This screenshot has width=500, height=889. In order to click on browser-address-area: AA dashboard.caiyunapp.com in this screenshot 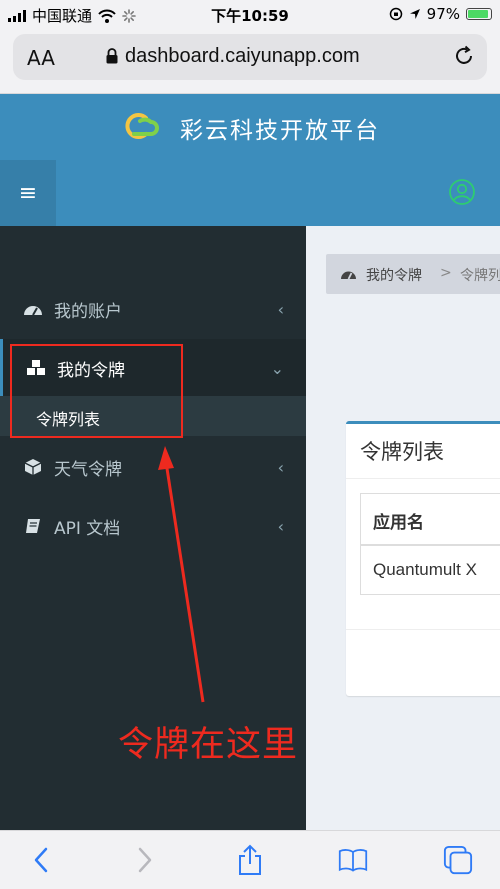, I will do `click(250, 61)`.